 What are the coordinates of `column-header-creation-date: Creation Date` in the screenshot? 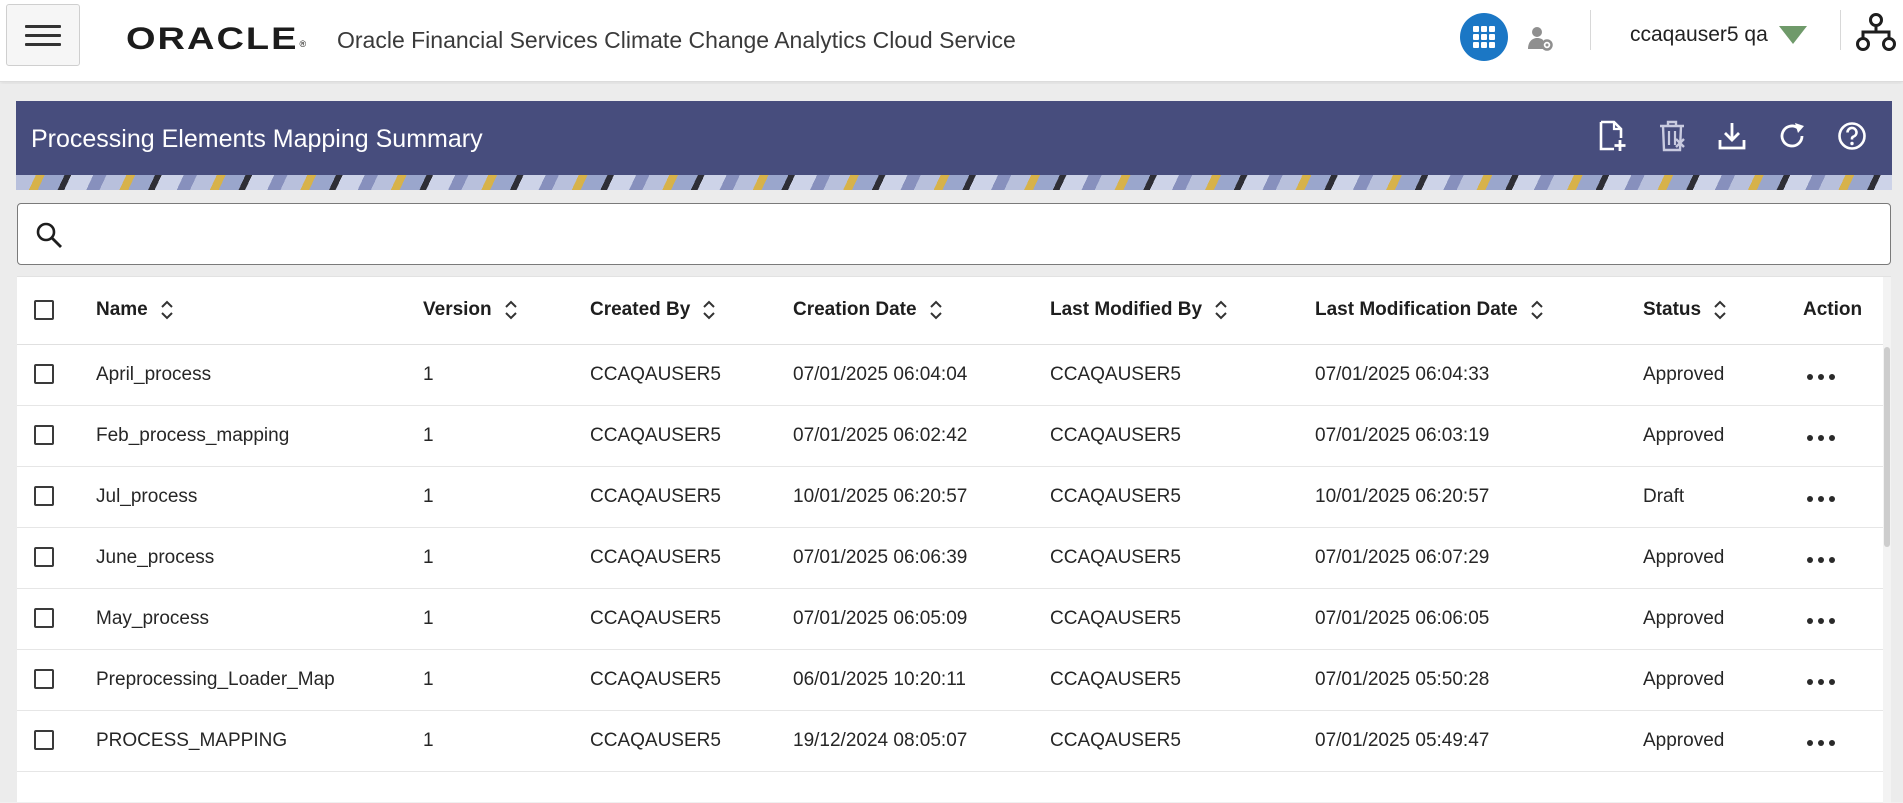 It's located at (855, 309).